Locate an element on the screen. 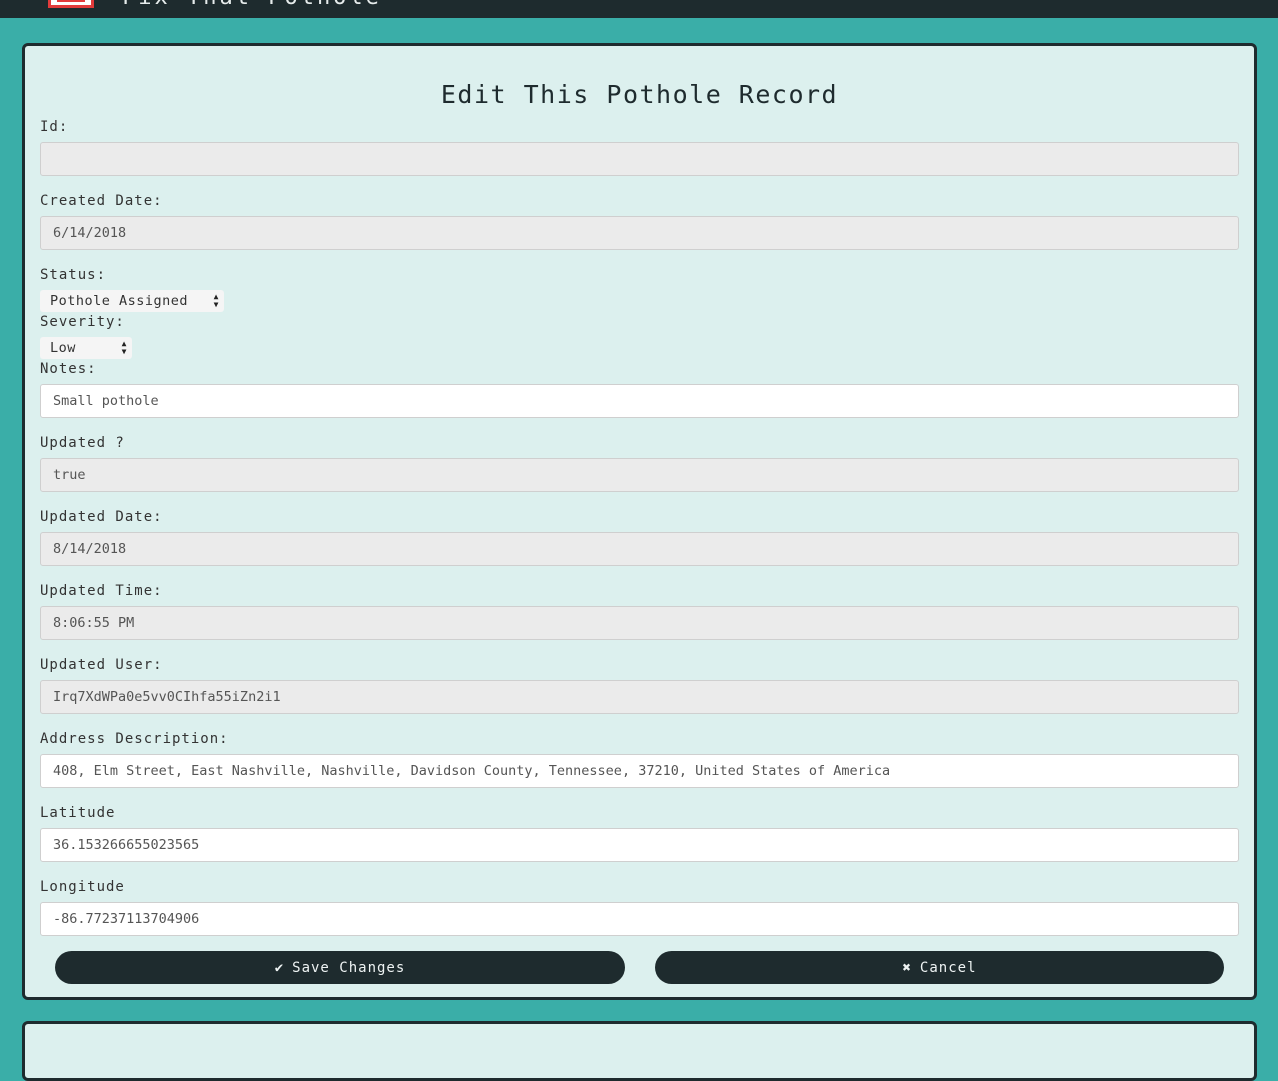 The width and height of the screenshot is (1278, 1081). cancel-button: ✖ Cancel is located at coordinates (939, 967).